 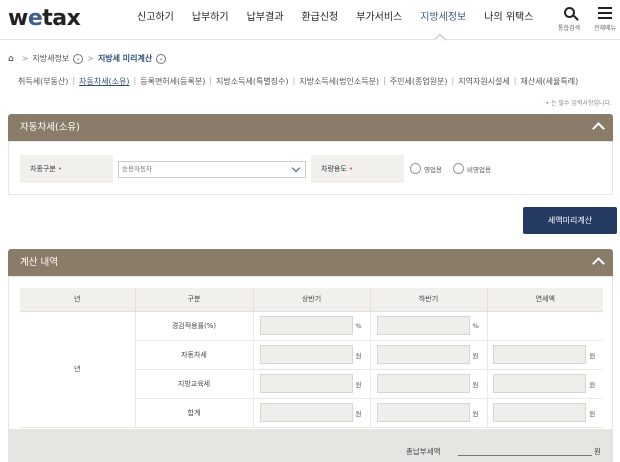 I want to click on breadcrumb-level1: 지방세정보, so click(x=50, y=58).